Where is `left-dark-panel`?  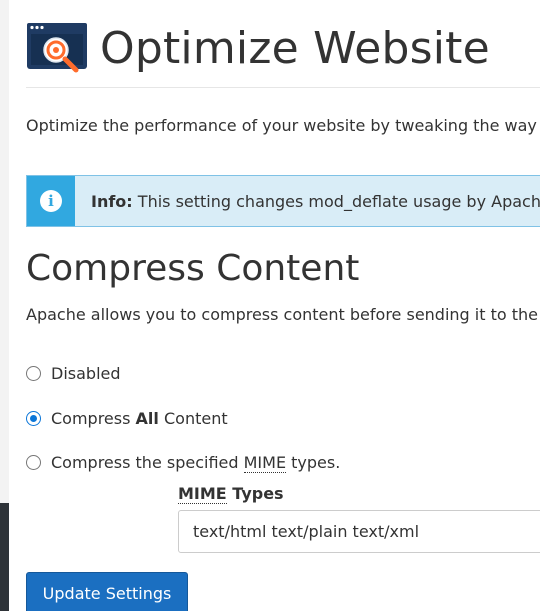
left-dark-panel is located at coordinates (4, 557).